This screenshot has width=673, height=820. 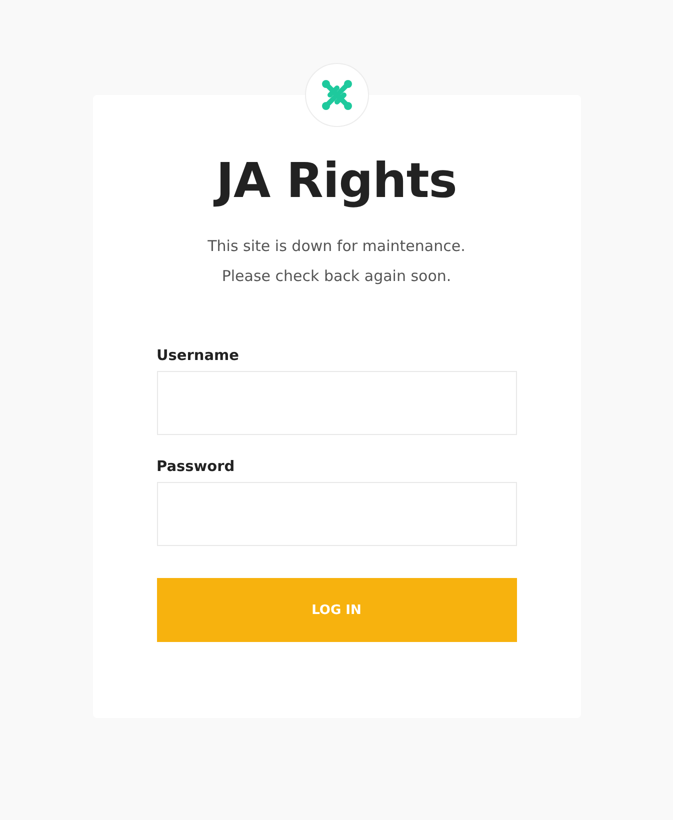 What do you see at coordinates (336, 276) in the screenshot?
I see `maintenance-message: Please check back again soon.` at bounding box center [336, 276].